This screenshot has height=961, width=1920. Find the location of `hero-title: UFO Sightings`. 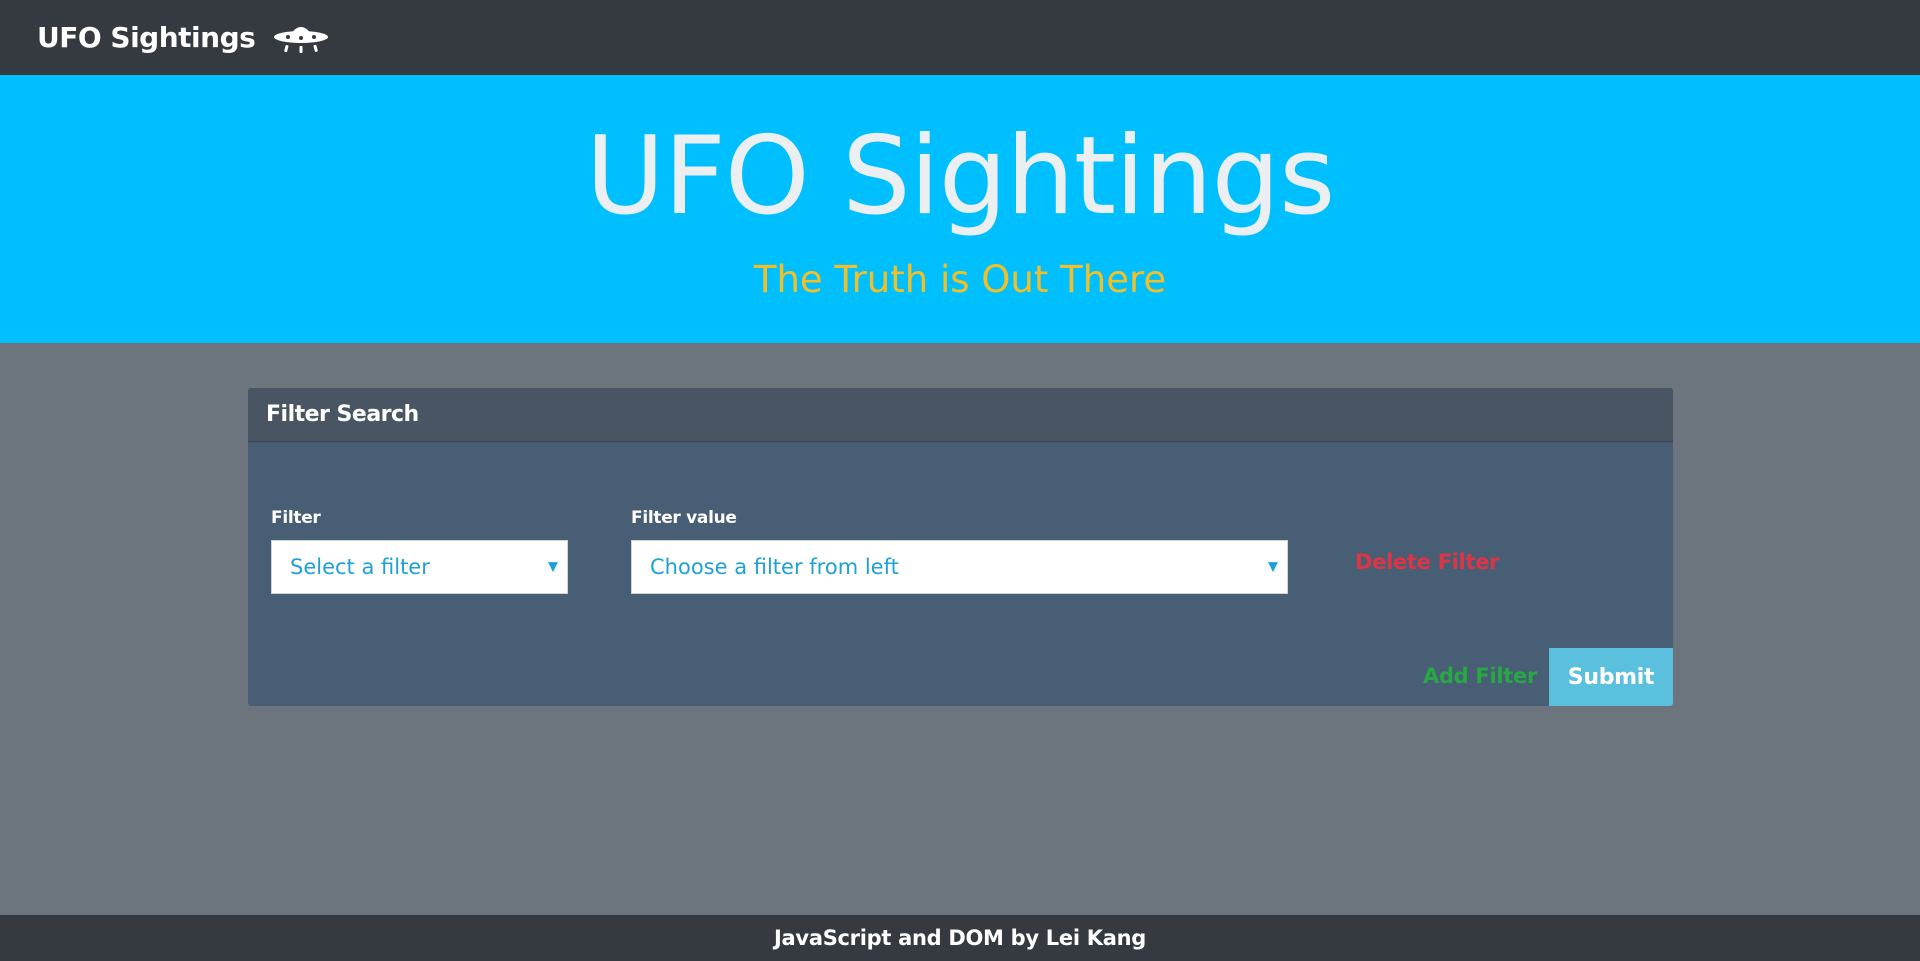

hero-title: UFO Sightings is located at coordinates (960, 176).